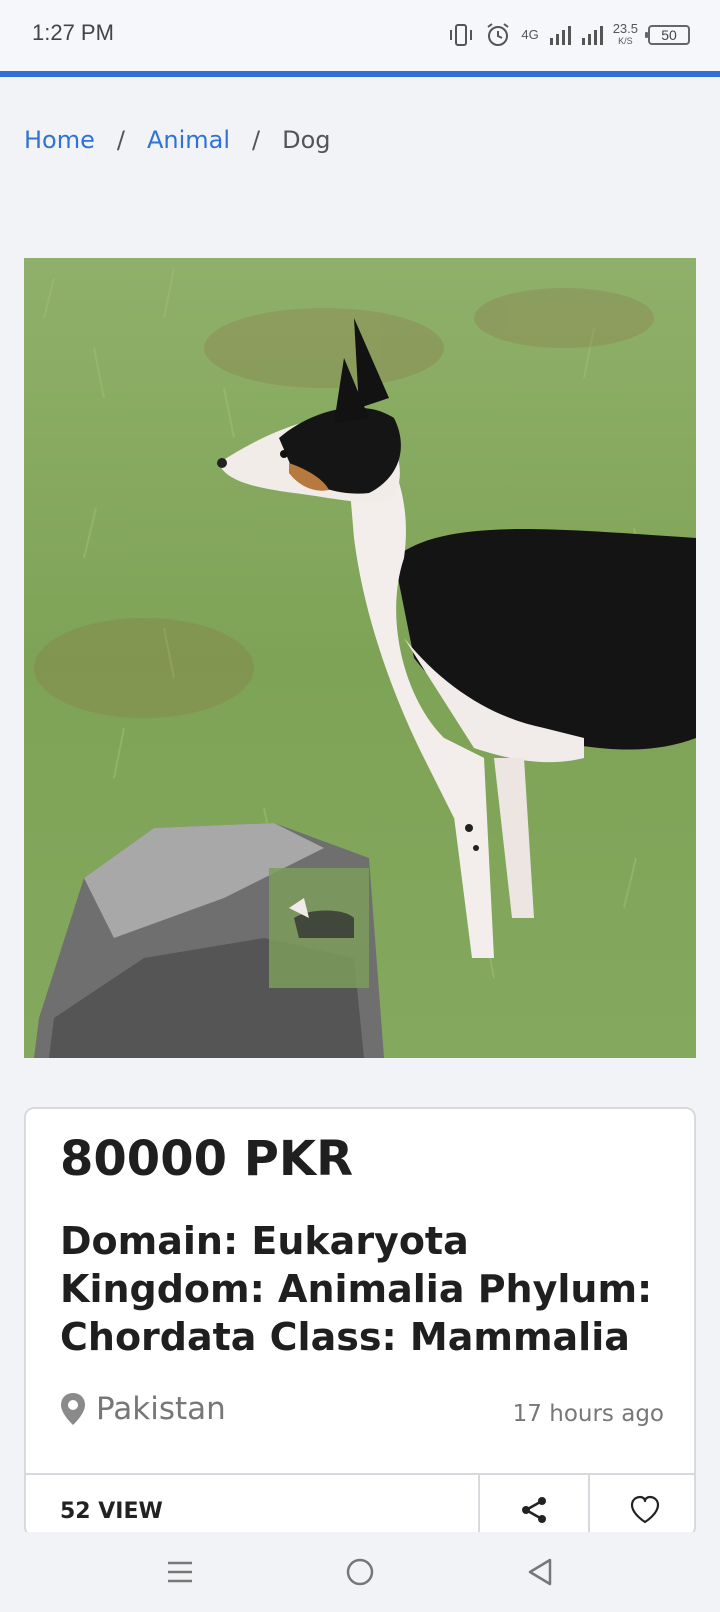  Describe the element at coordinates (73, 1409) in the screenshot. I see `map-pin-icon` at that location.